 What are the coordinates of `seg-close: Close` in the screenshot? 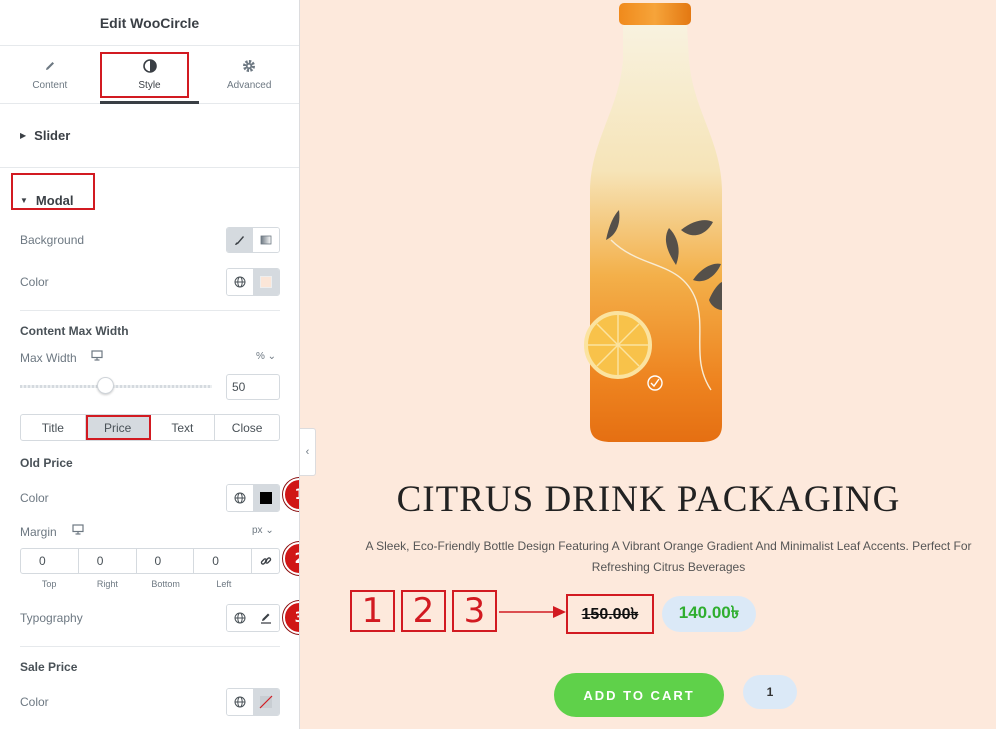 It's located at (247, 427).